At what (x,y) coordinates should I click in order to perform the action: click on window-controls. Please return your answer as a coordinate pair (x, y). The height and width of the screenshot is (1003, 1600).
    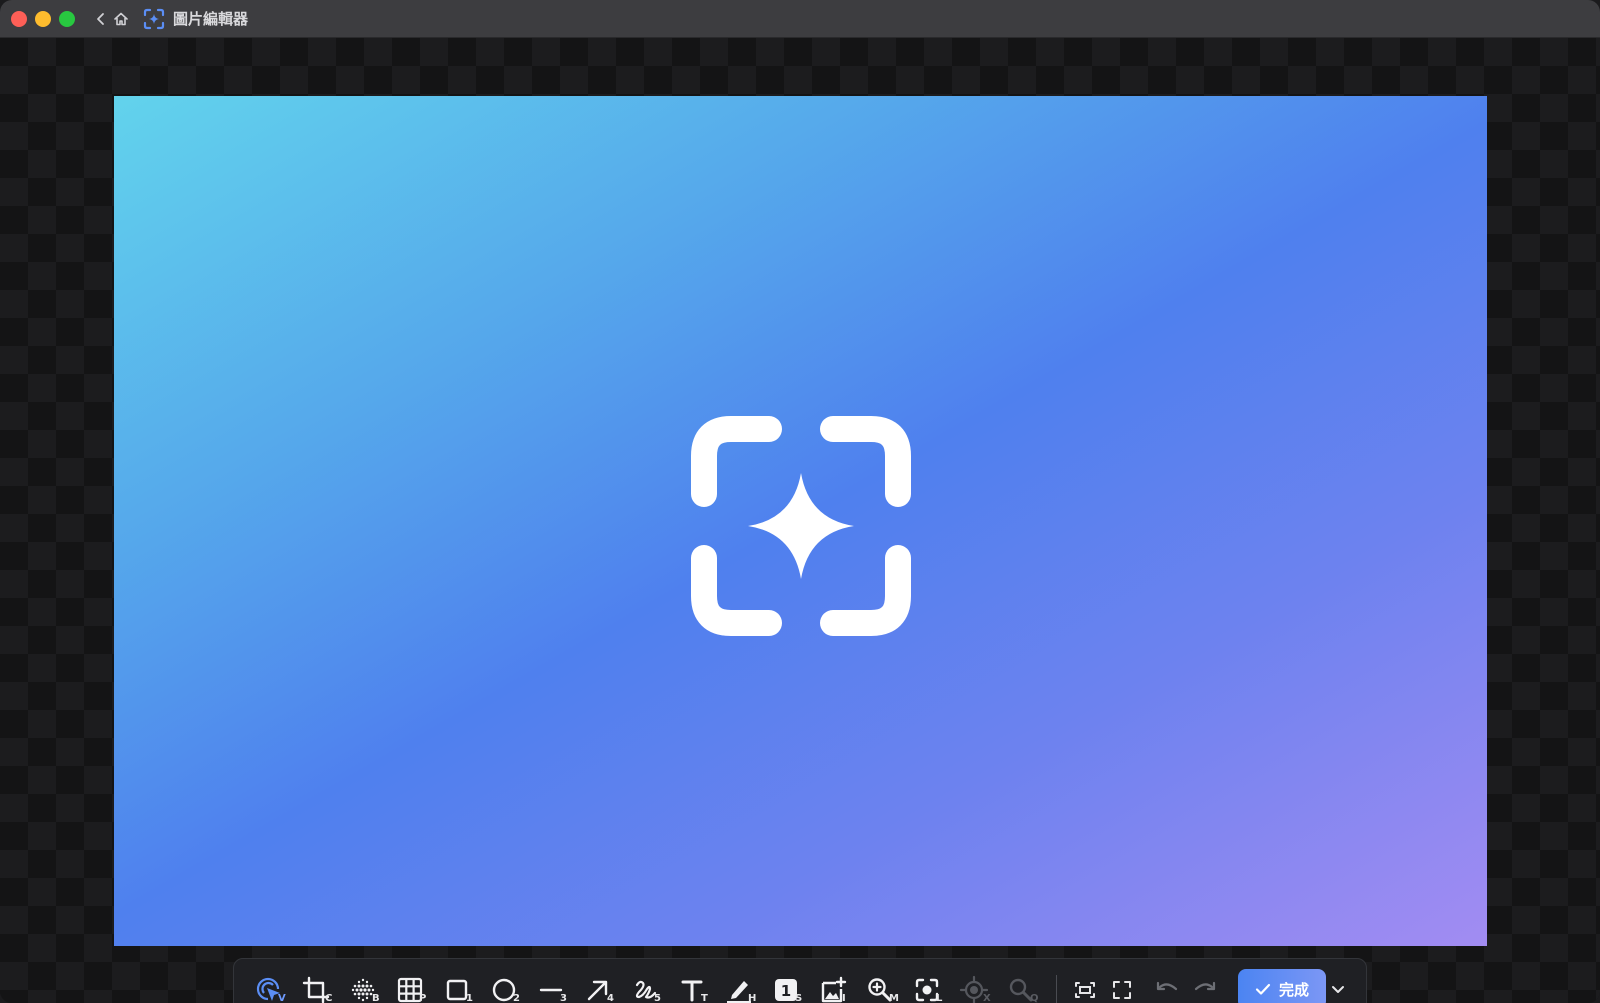
    Looking at the image, I should click on (43, 18).